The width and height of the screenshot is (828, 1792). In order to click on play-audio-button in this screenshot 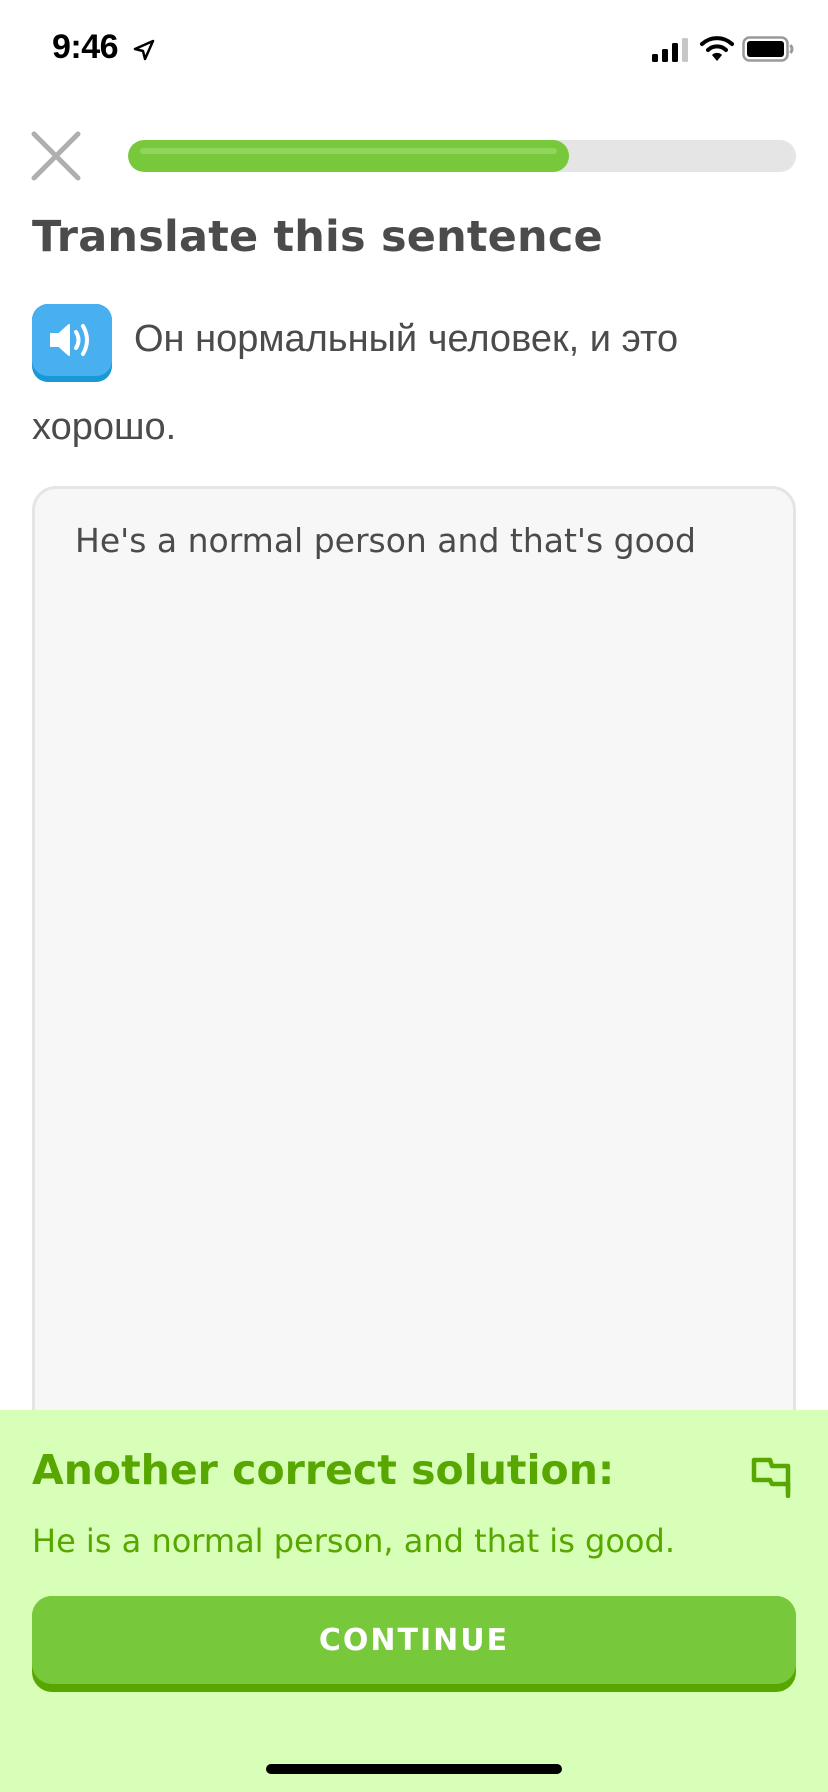, I will do `click(72, 343)`.